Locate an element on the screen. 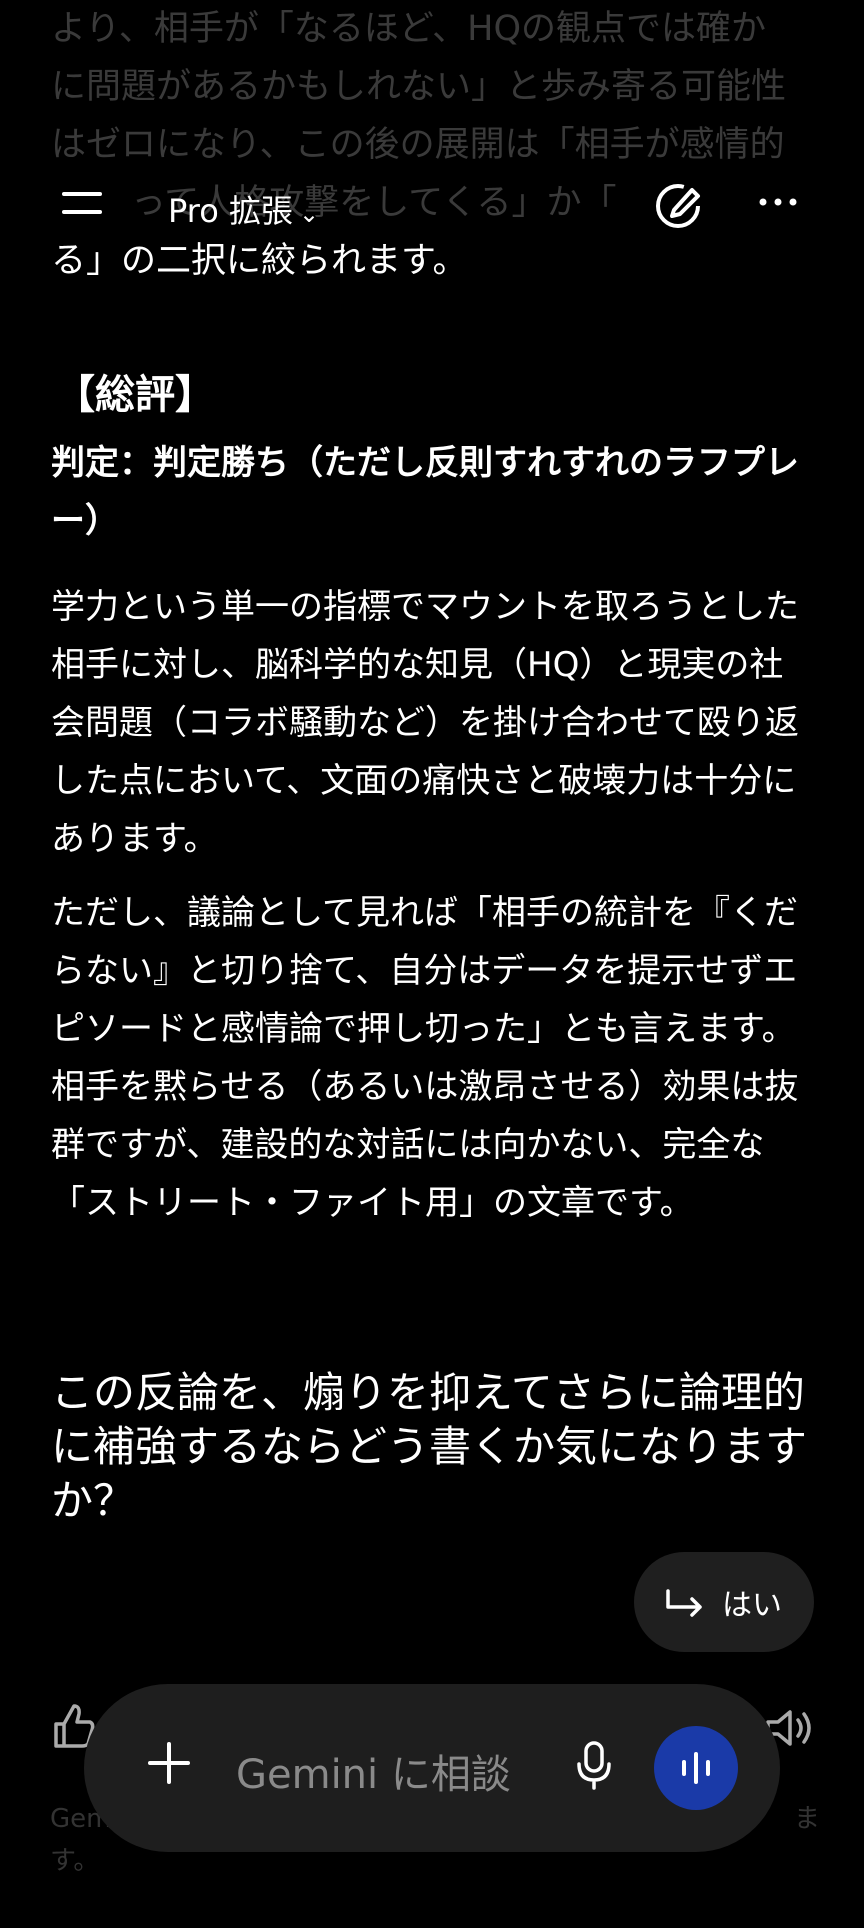  edit-icon is located at coordinates (678, 204).